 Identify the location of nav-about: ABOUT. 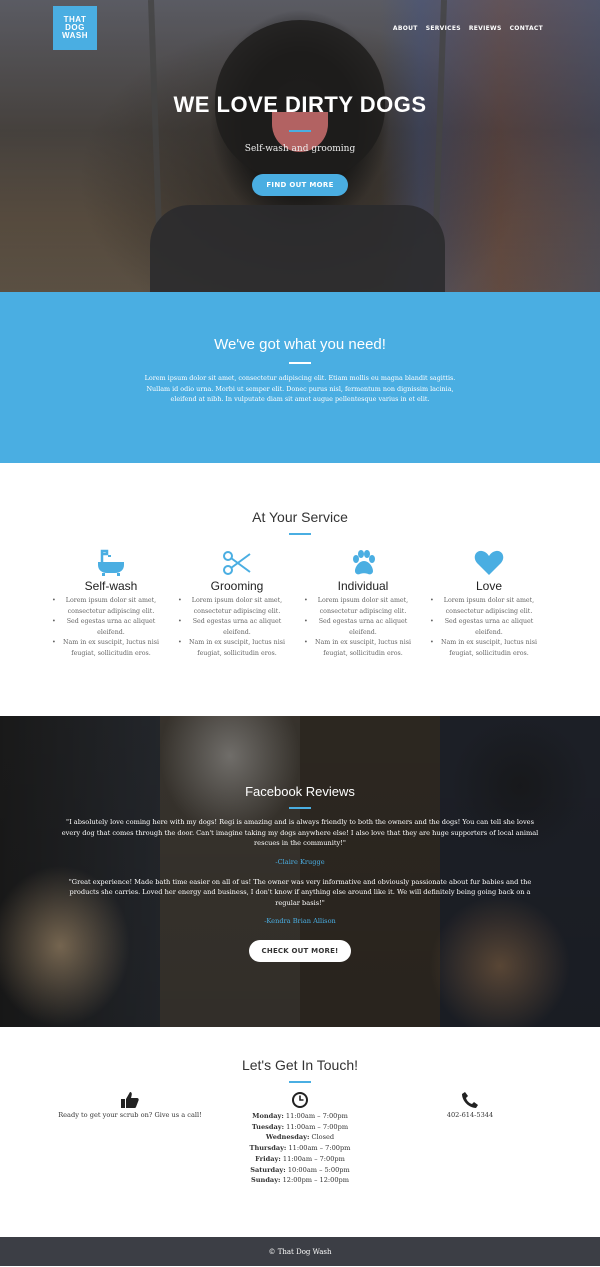
(405, 28).